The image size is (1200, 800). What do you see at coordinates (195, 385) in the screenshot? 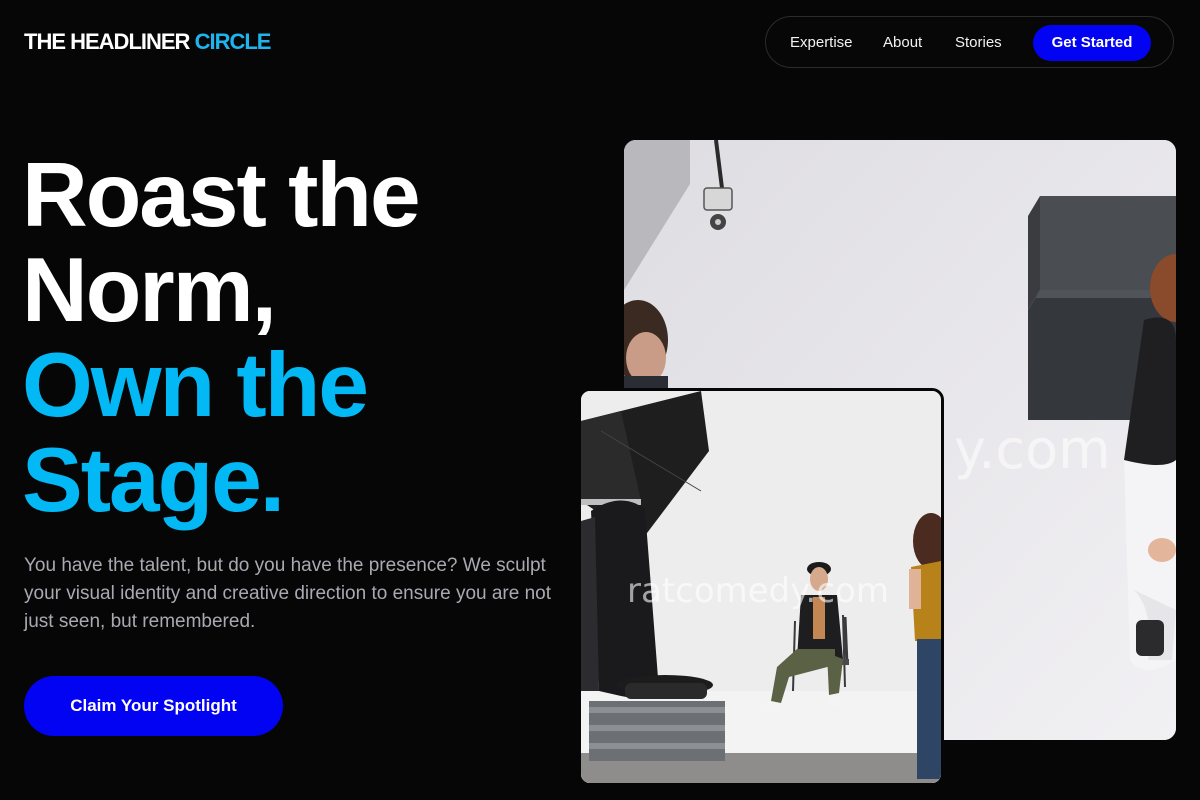
I see `headline-line-3: Own the` at bounding box center [195, 385].